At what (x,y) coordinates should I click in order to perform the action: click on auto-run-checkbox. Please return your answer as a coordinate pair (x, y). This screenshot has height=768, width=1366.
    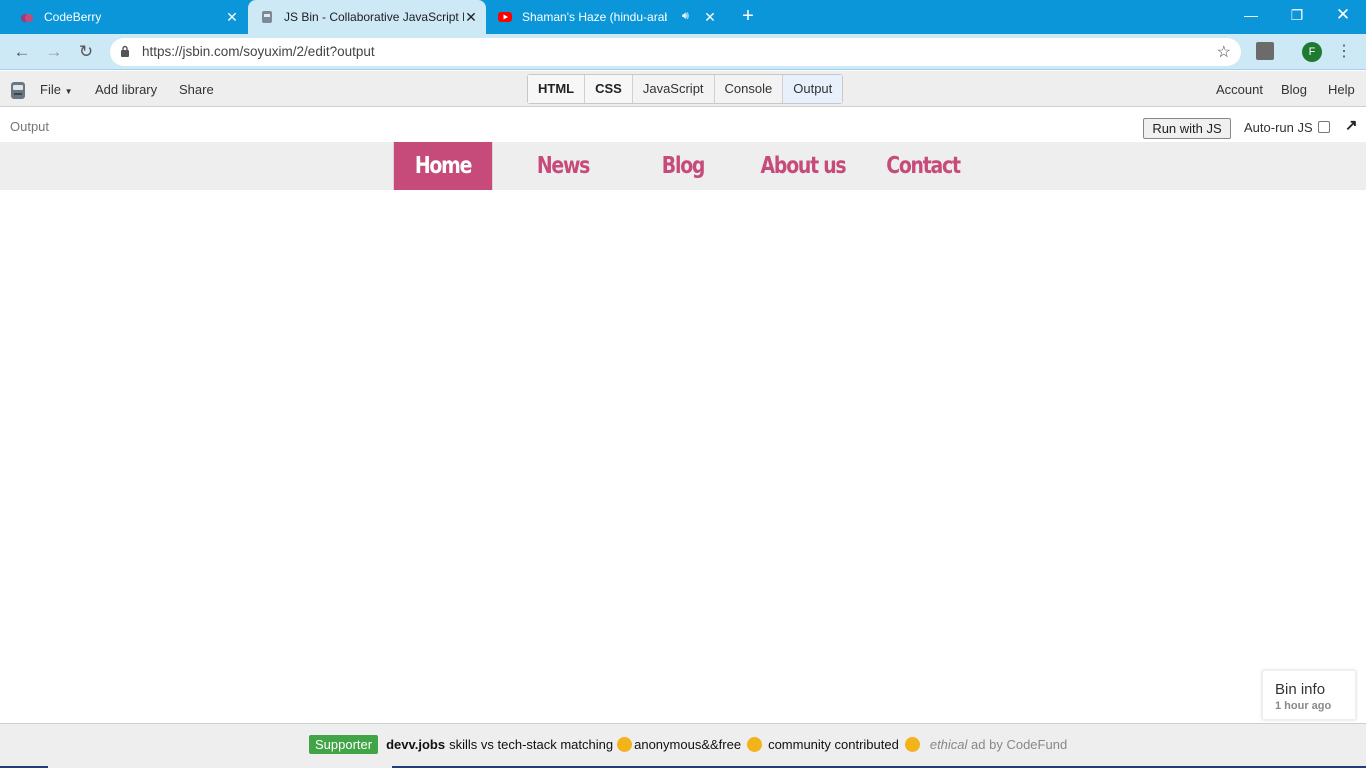
    Looking at the image, I should click on (1323, 127).